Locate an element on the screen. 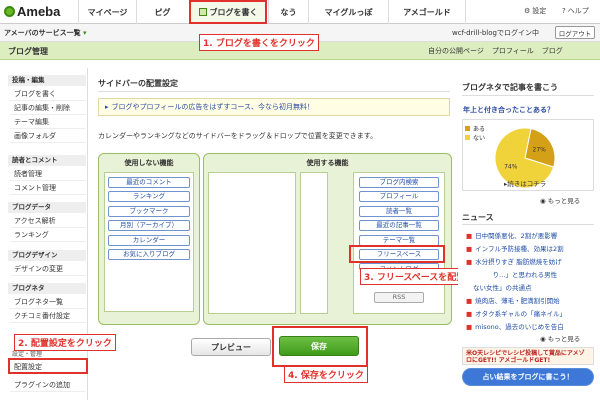 The width and height of the screenshot is (600, 400). widget-readers: 読者一覧 is located at coordinates (399, 211).